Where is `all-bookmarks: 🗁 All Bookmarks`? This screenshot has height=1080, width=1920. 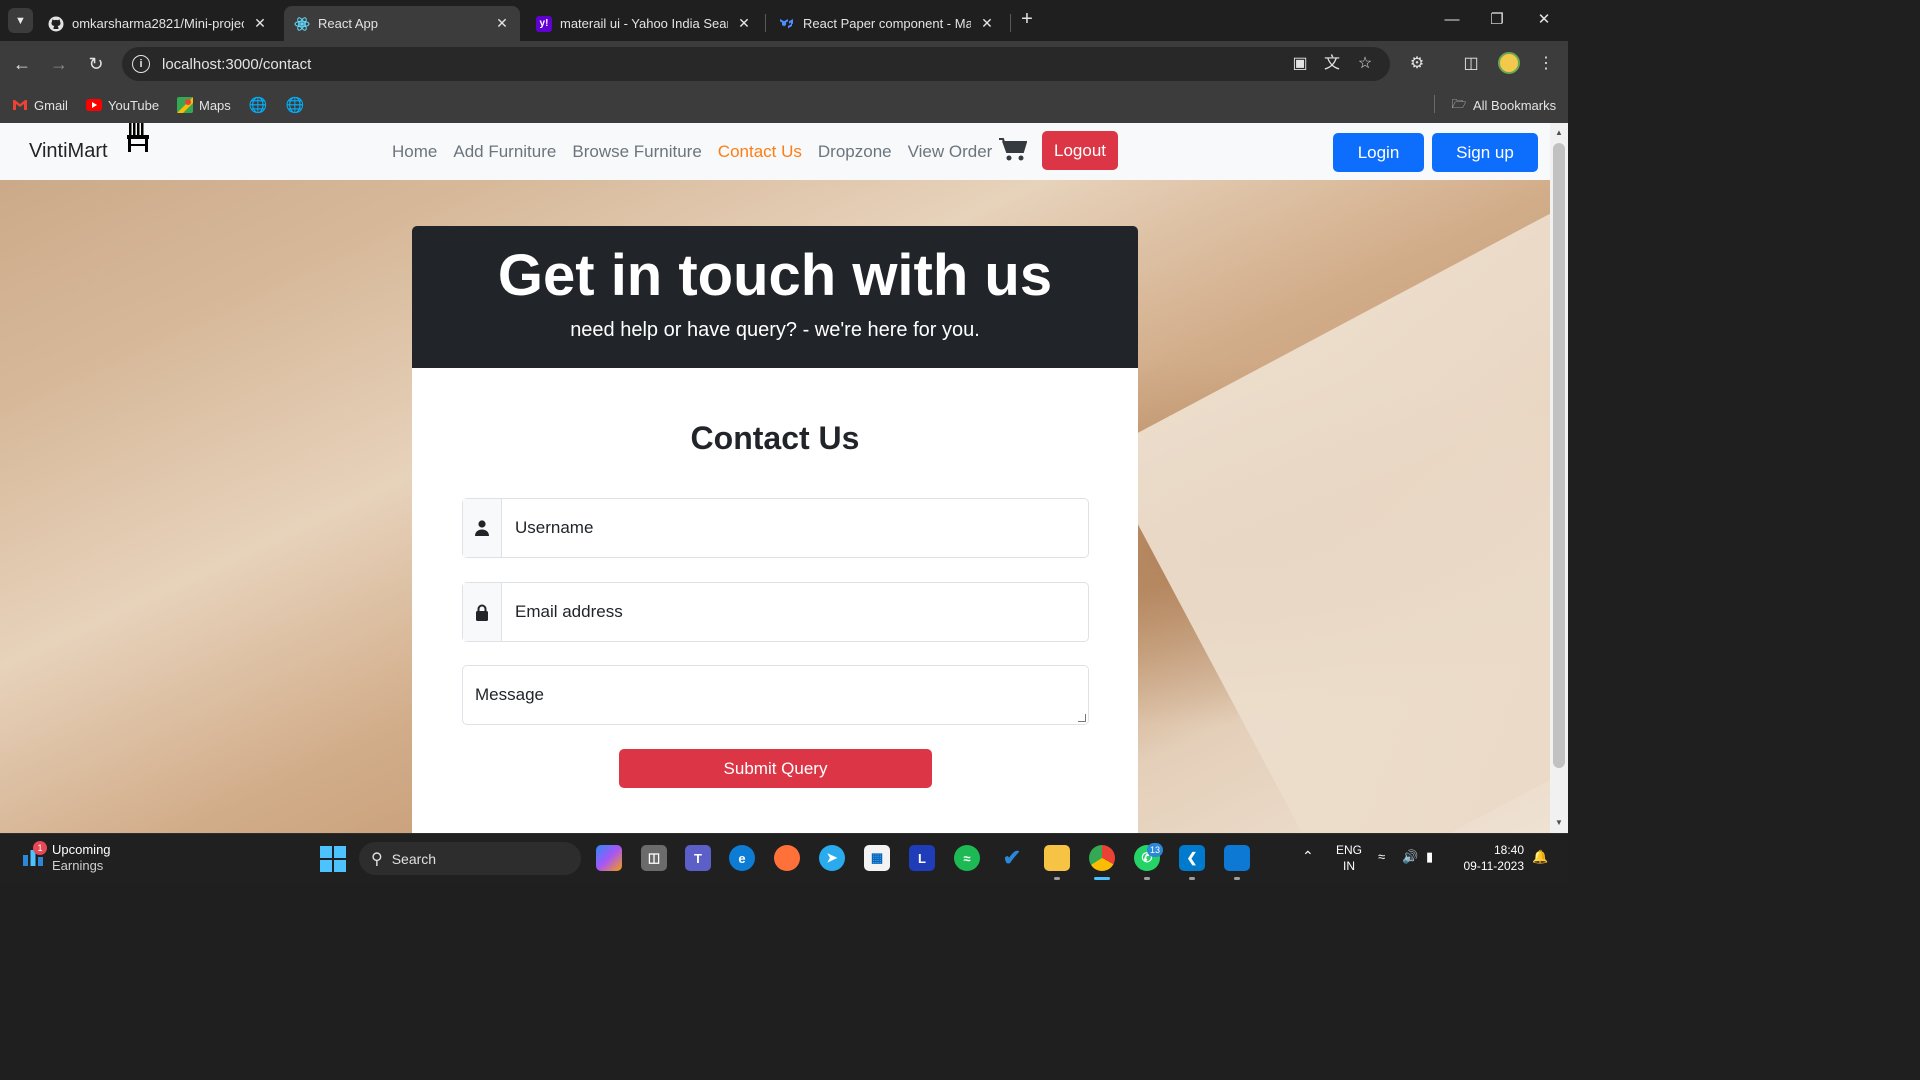
all-bookmarks: 🗁 All Bookmarks is located at coordinates (1504, 105).